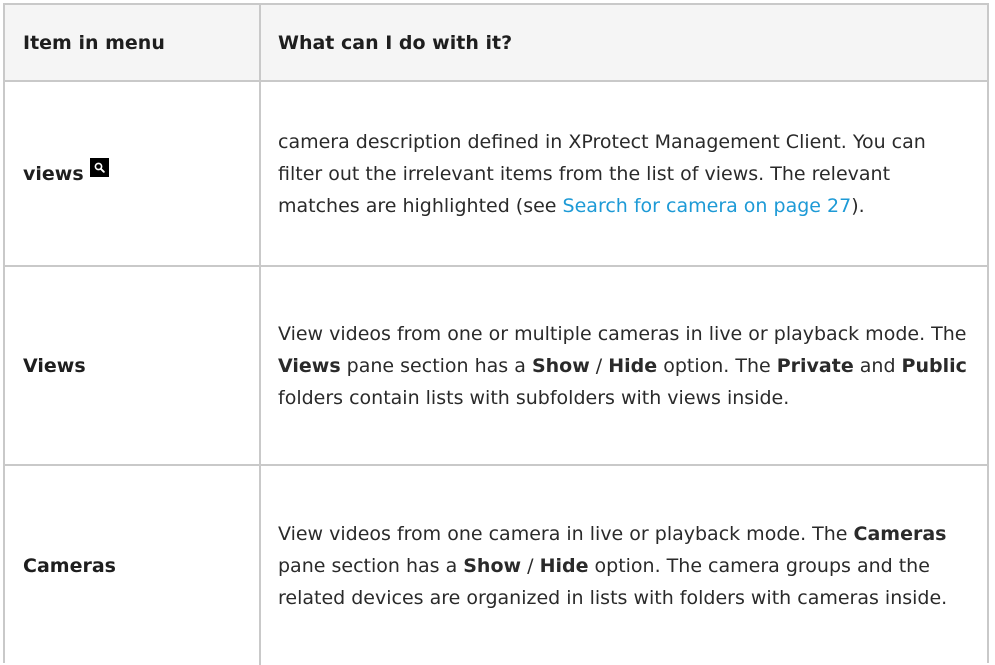  I want to click on search-icon, so click(99, 167).